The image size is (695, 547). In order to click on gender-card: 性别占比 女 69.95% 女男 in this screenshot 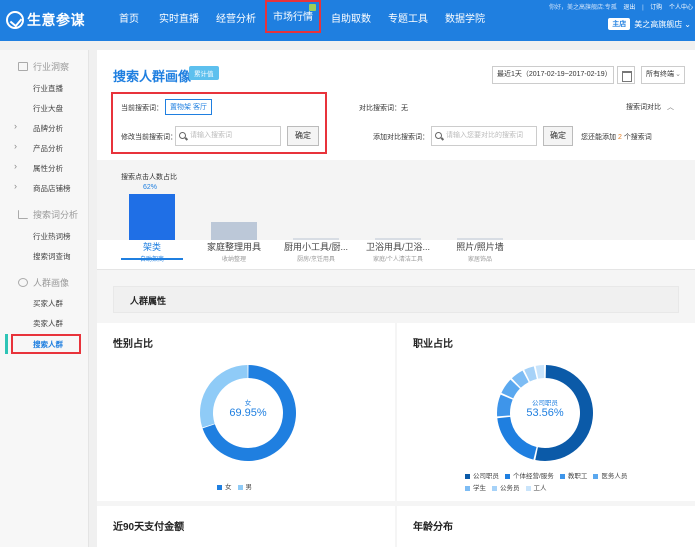, I will do `click(246, 412)`.